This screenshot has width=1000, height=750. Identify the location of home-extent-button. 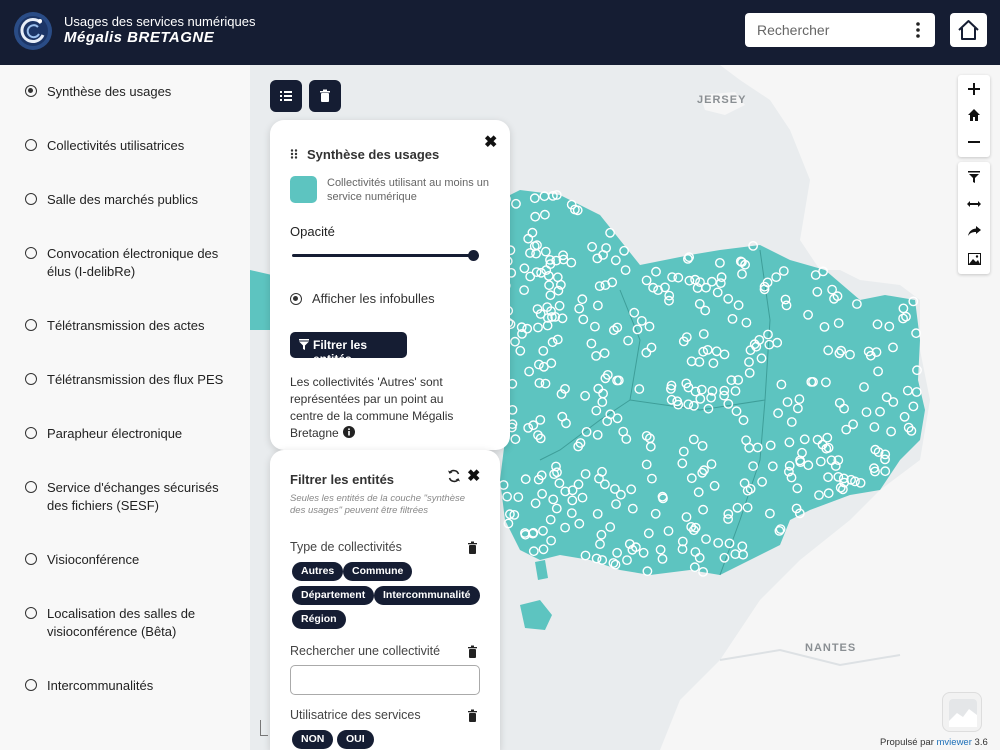
(974, 115).